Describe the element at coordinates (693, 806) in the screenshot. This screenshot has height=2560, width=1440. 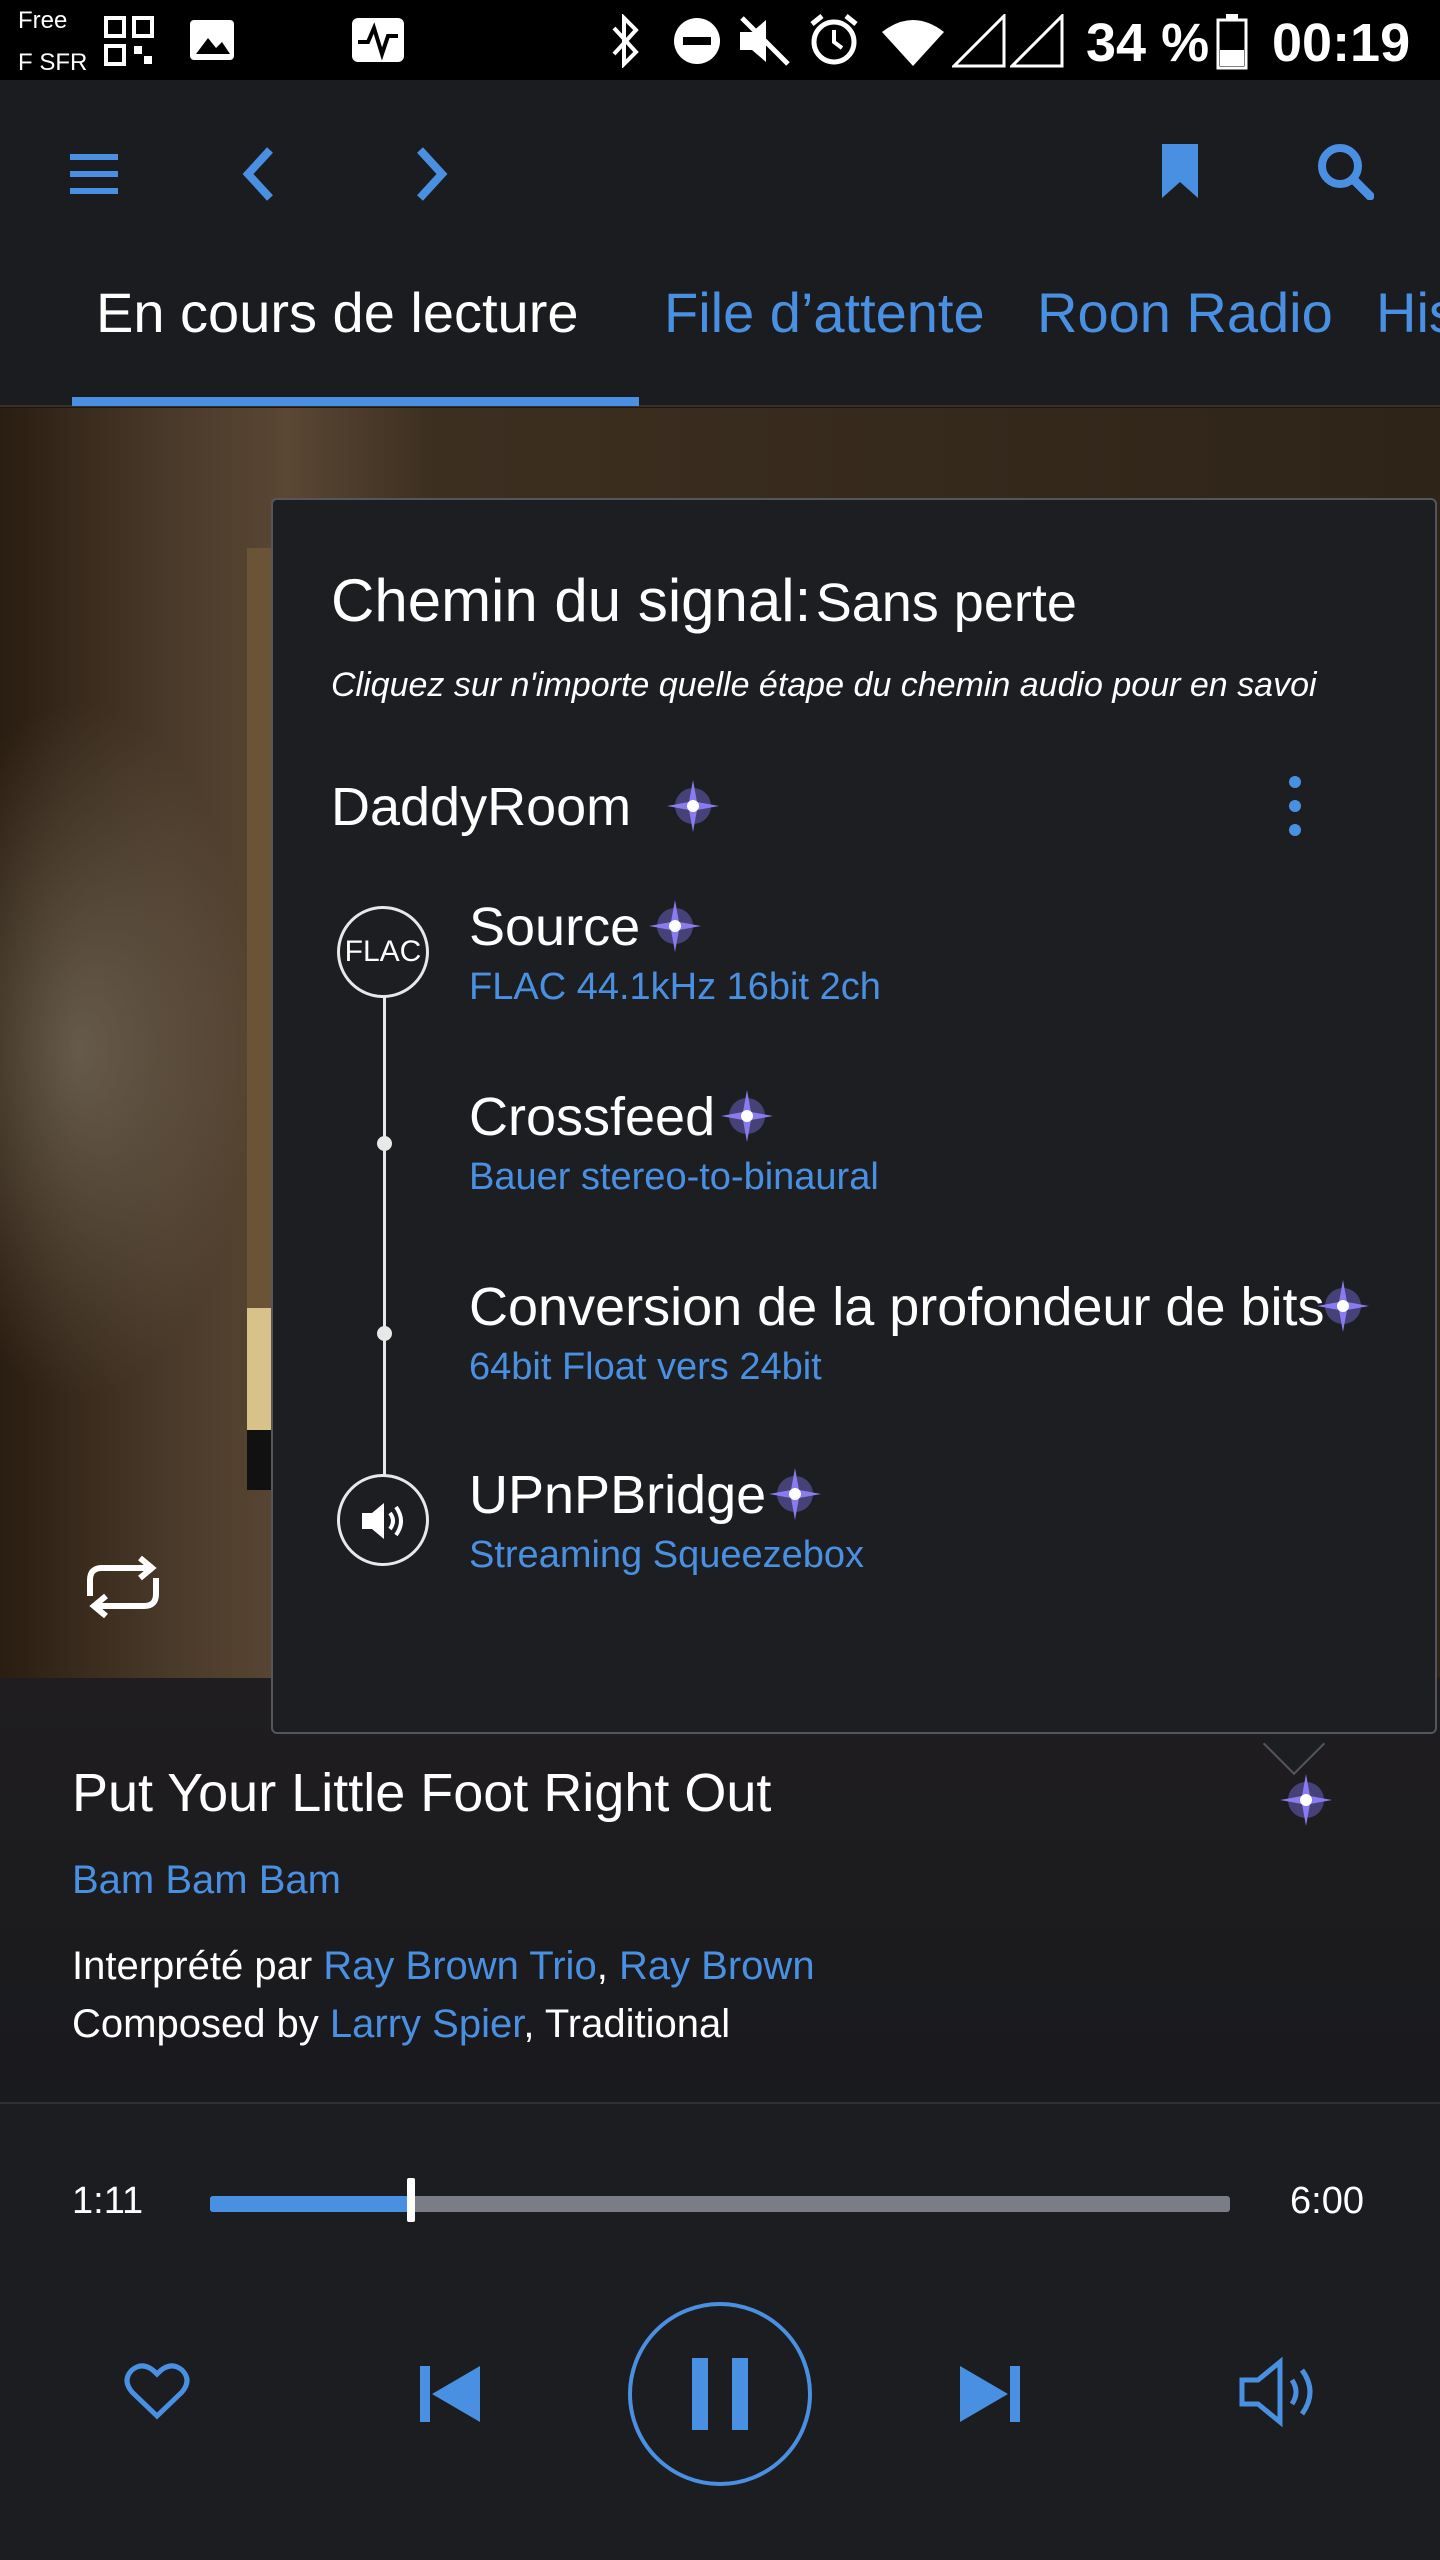
I see `zone-sparkle-icon` at that location.